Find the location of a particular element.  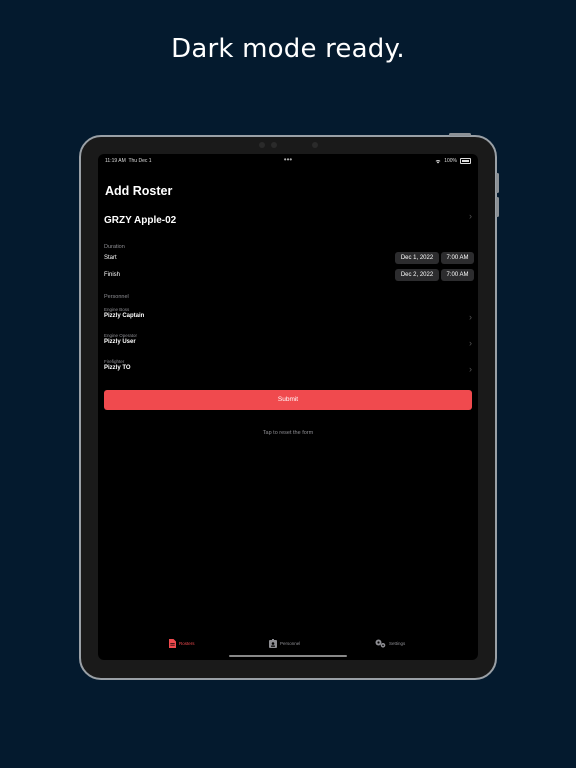

home-indicator is located at coordinates (288, 656).